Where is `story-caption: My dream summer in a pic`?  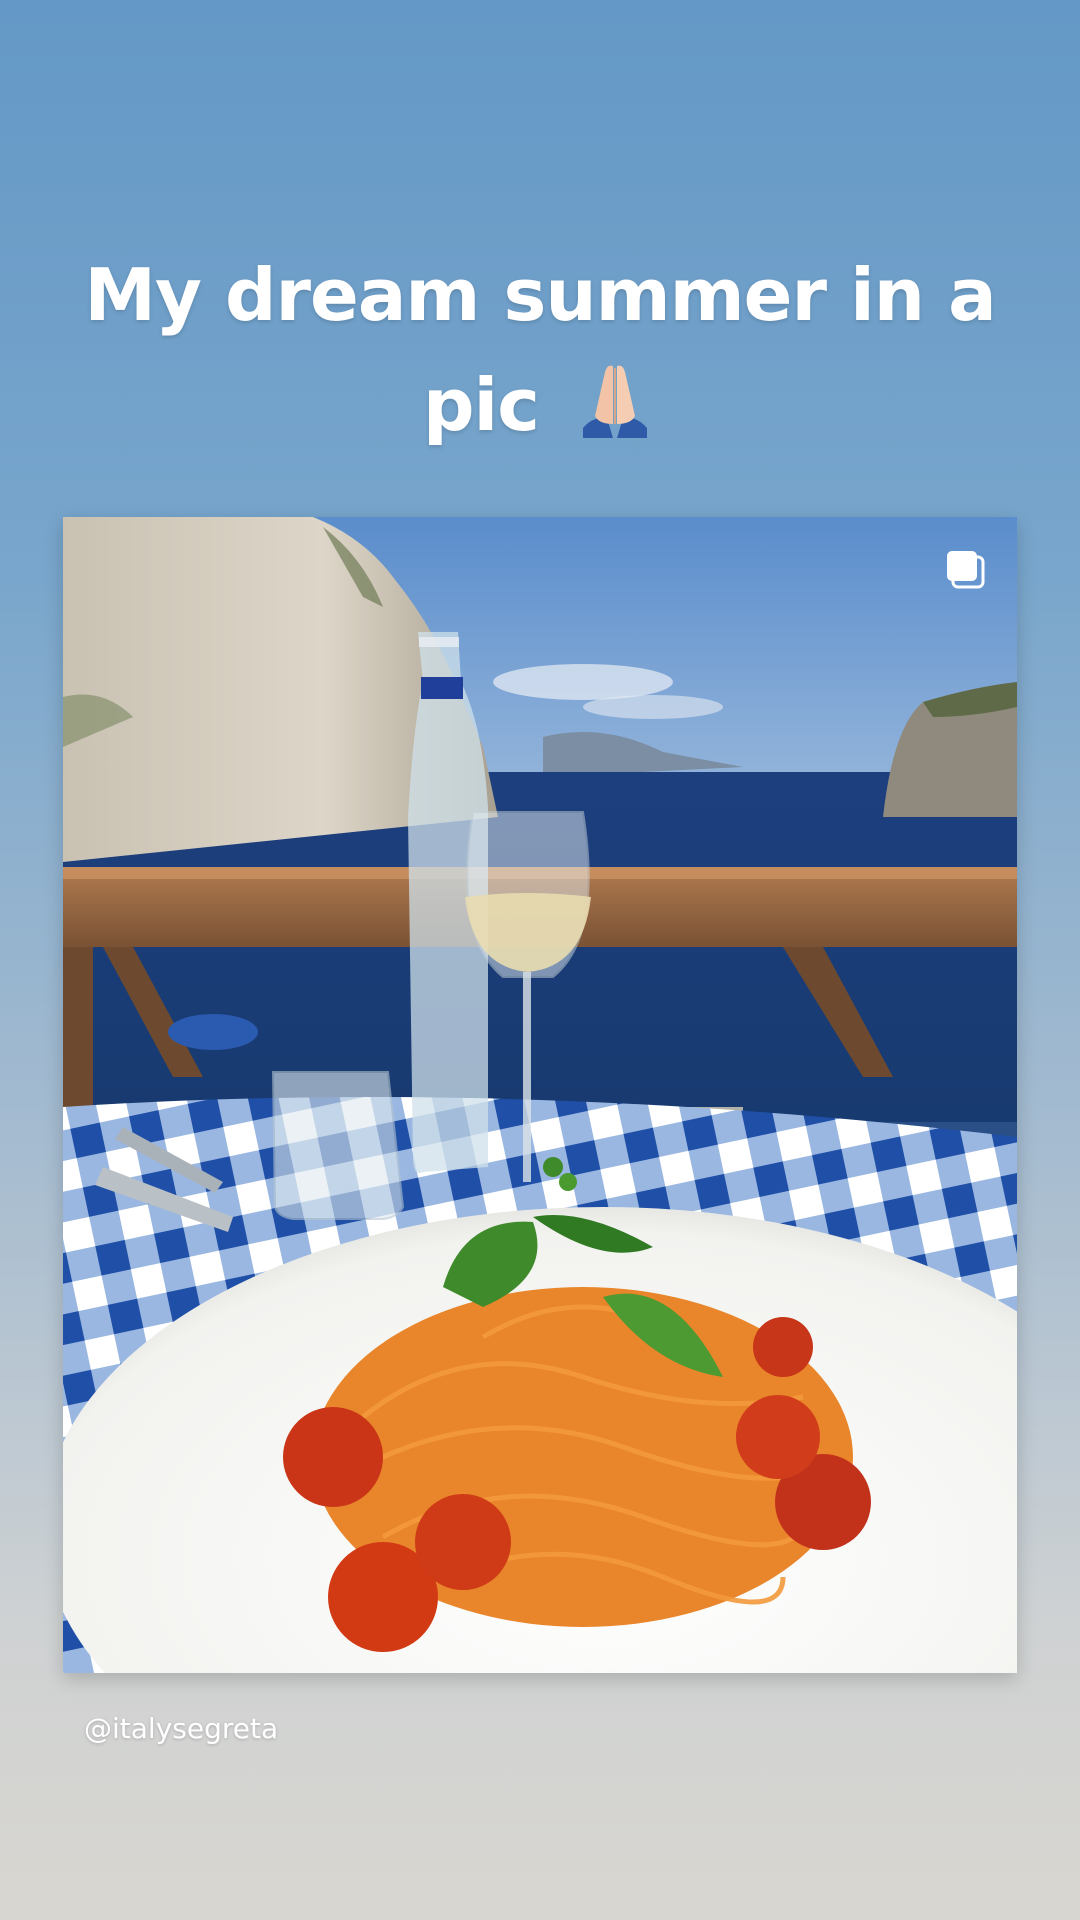
story-caption: My dream summer in a pic is located at coordinates (540, 350).